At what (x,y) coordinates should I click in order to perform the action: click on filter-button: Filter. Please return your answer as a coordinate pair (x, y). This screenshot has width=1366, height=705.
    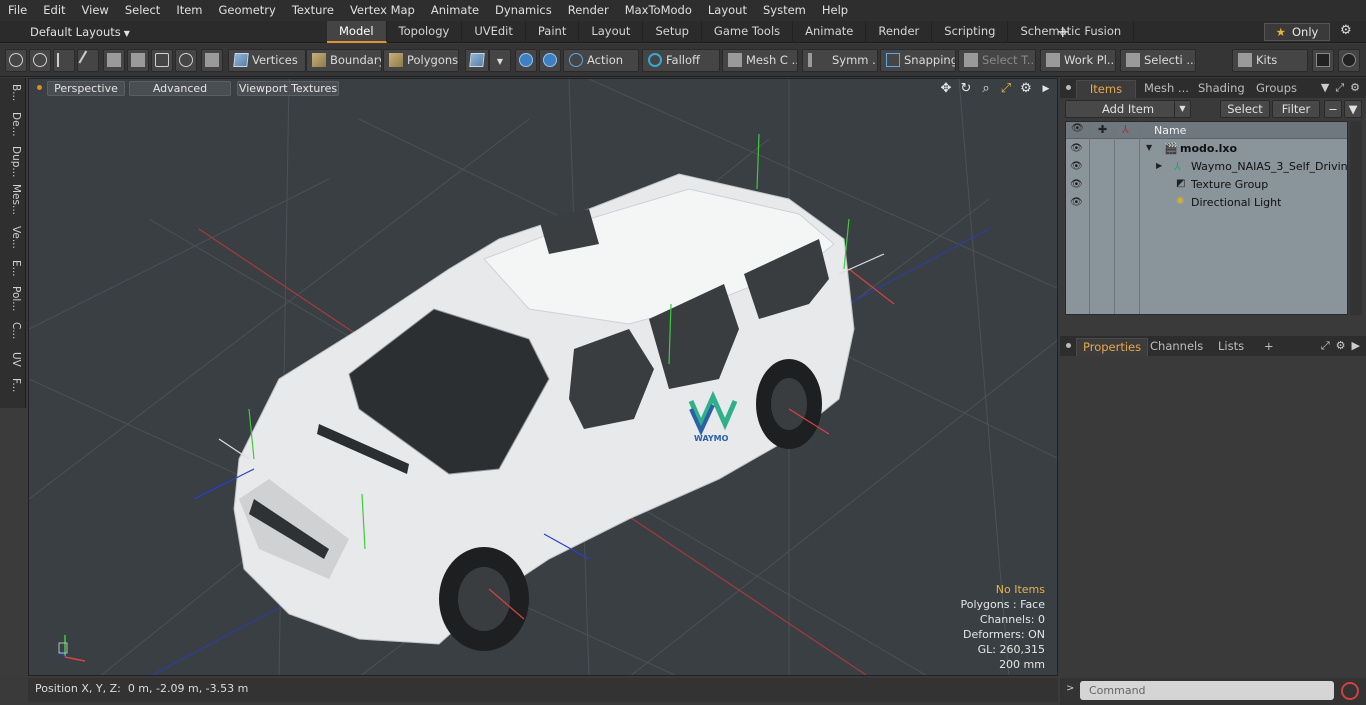
    Looking at the image, I should click on (1296, 109).